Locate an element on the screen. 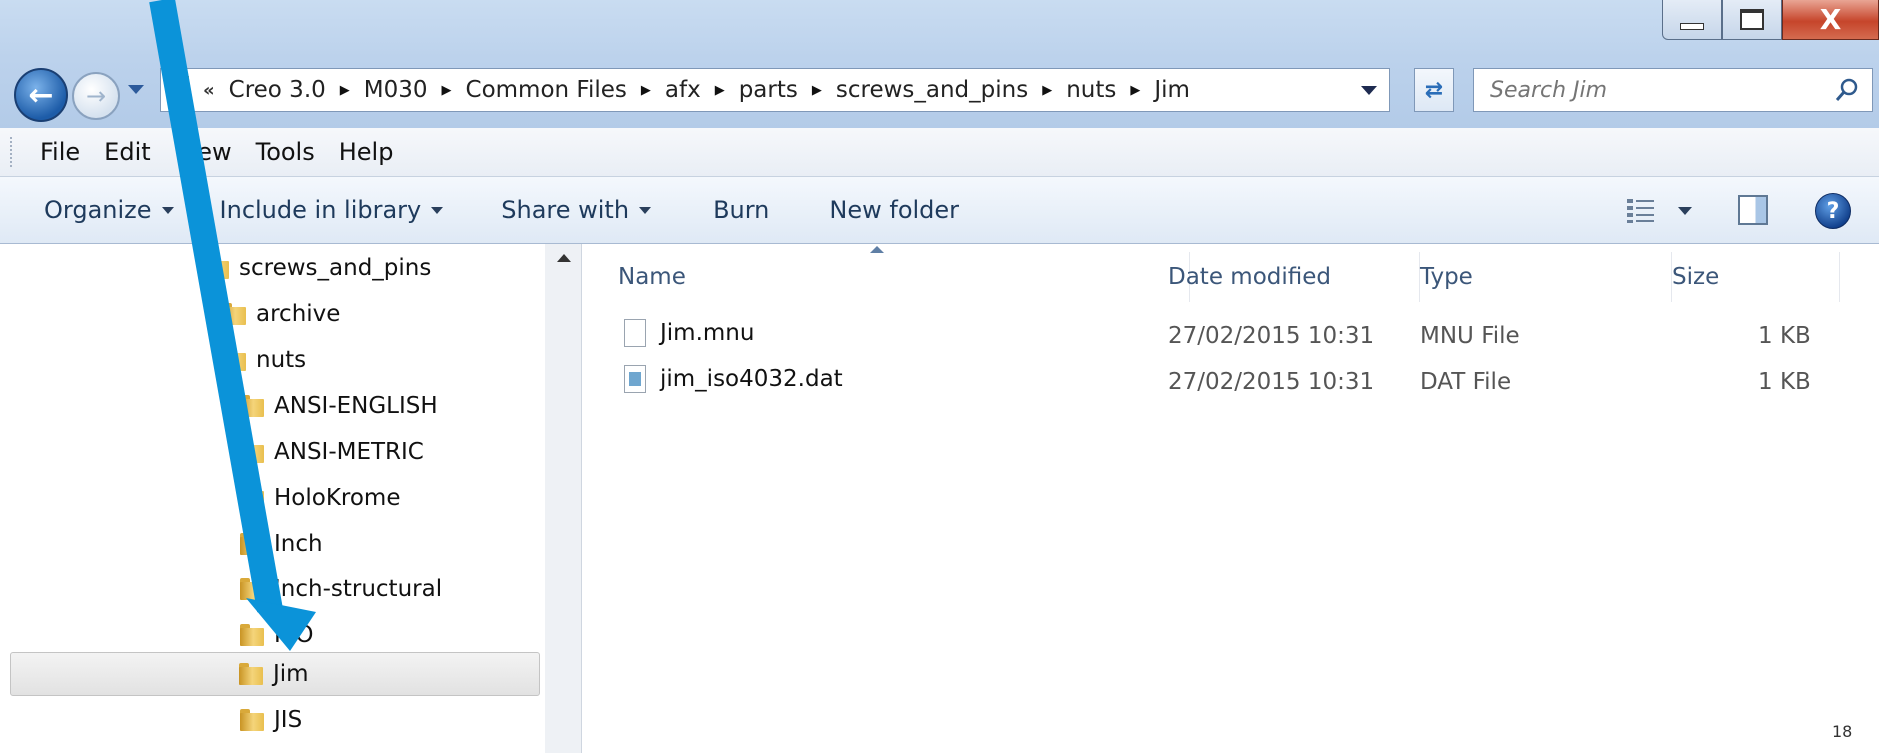  menu-file: File is located at coordinates (60, 152).